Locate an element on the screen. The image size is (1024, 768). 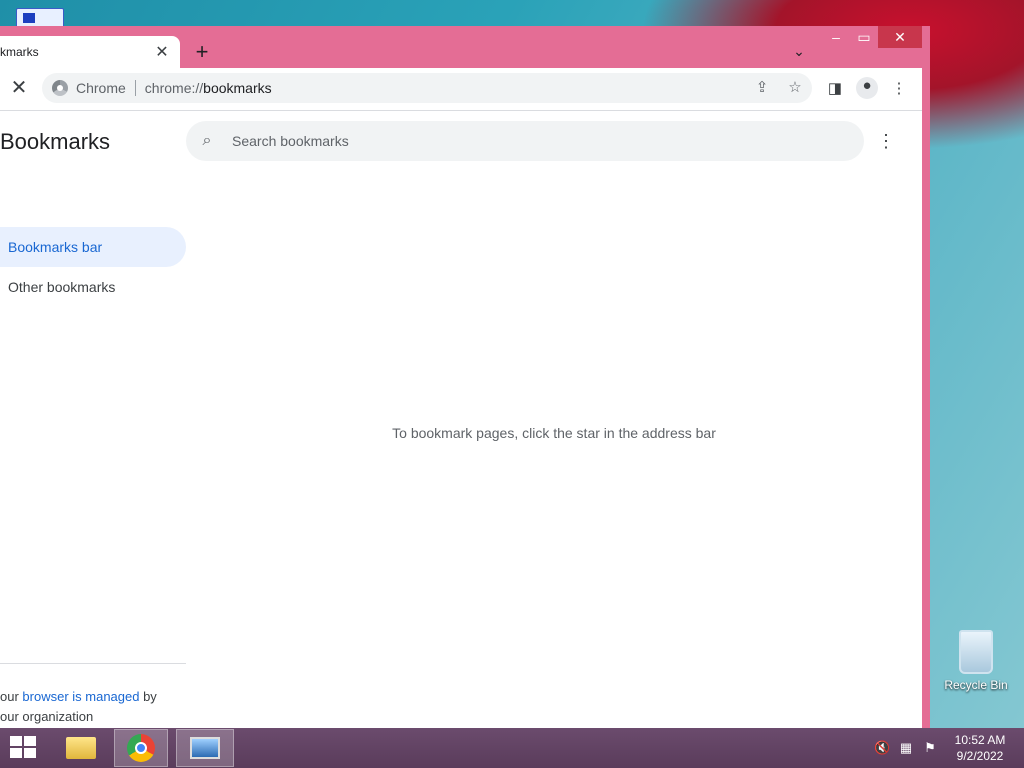
url-scheme: chrome:// is located at coordinates (174, 88).